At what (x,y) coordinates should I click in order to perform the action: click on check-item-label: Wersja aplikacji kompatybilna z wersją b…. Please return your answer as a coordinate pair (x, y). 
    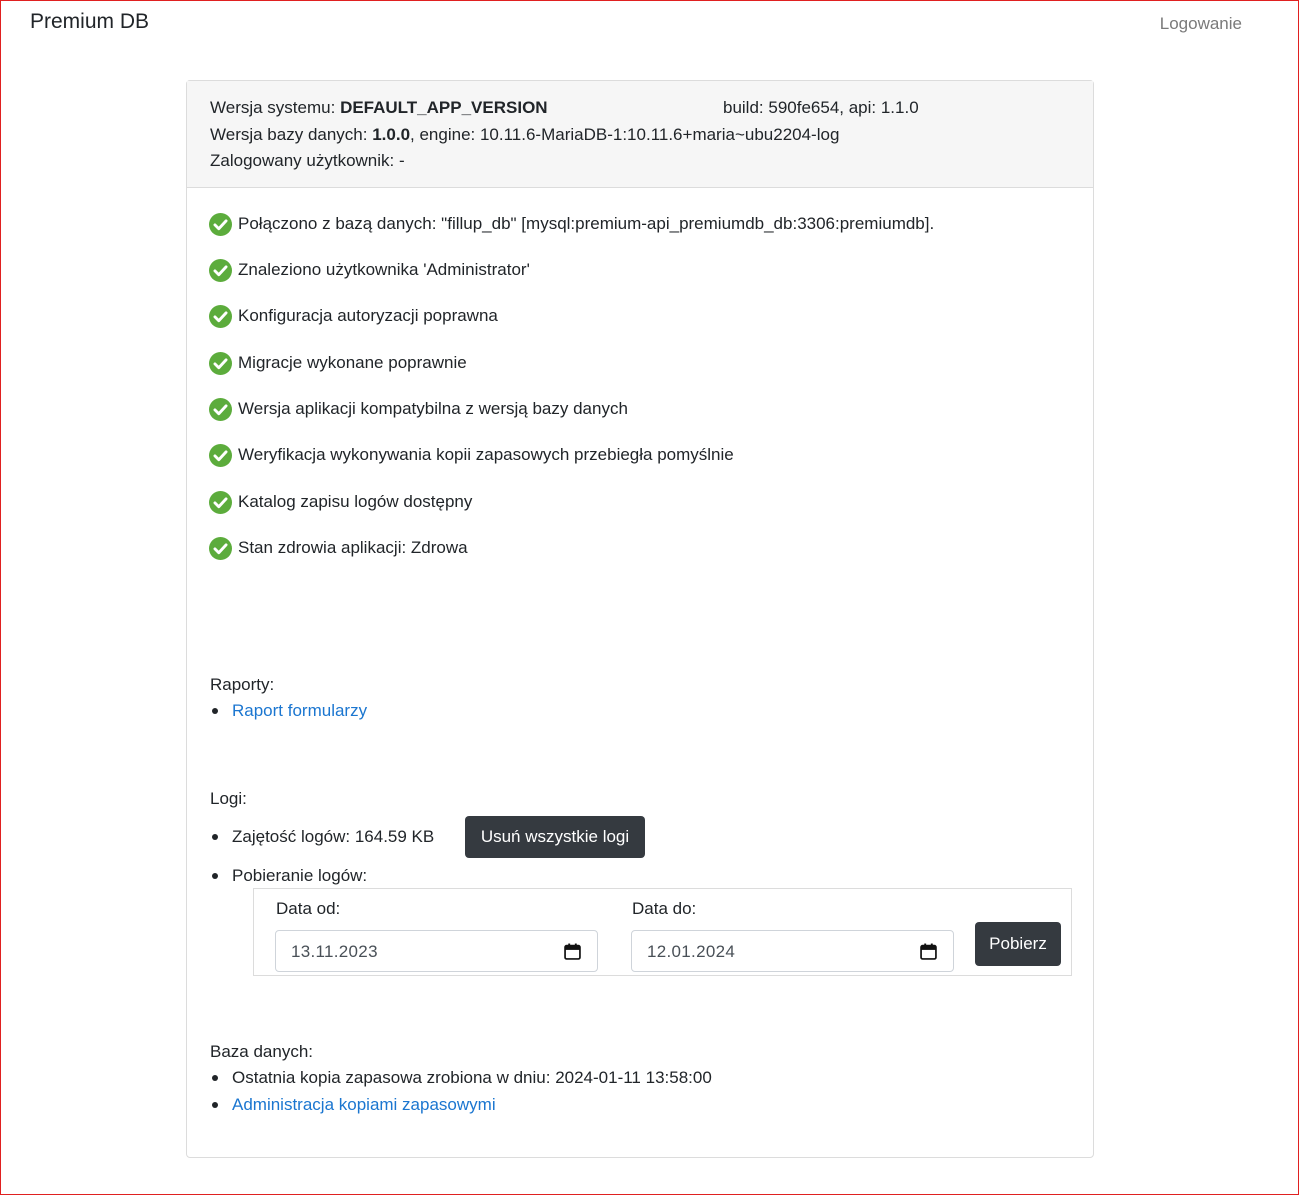
    Looking at the image, I should click on (433, 408).